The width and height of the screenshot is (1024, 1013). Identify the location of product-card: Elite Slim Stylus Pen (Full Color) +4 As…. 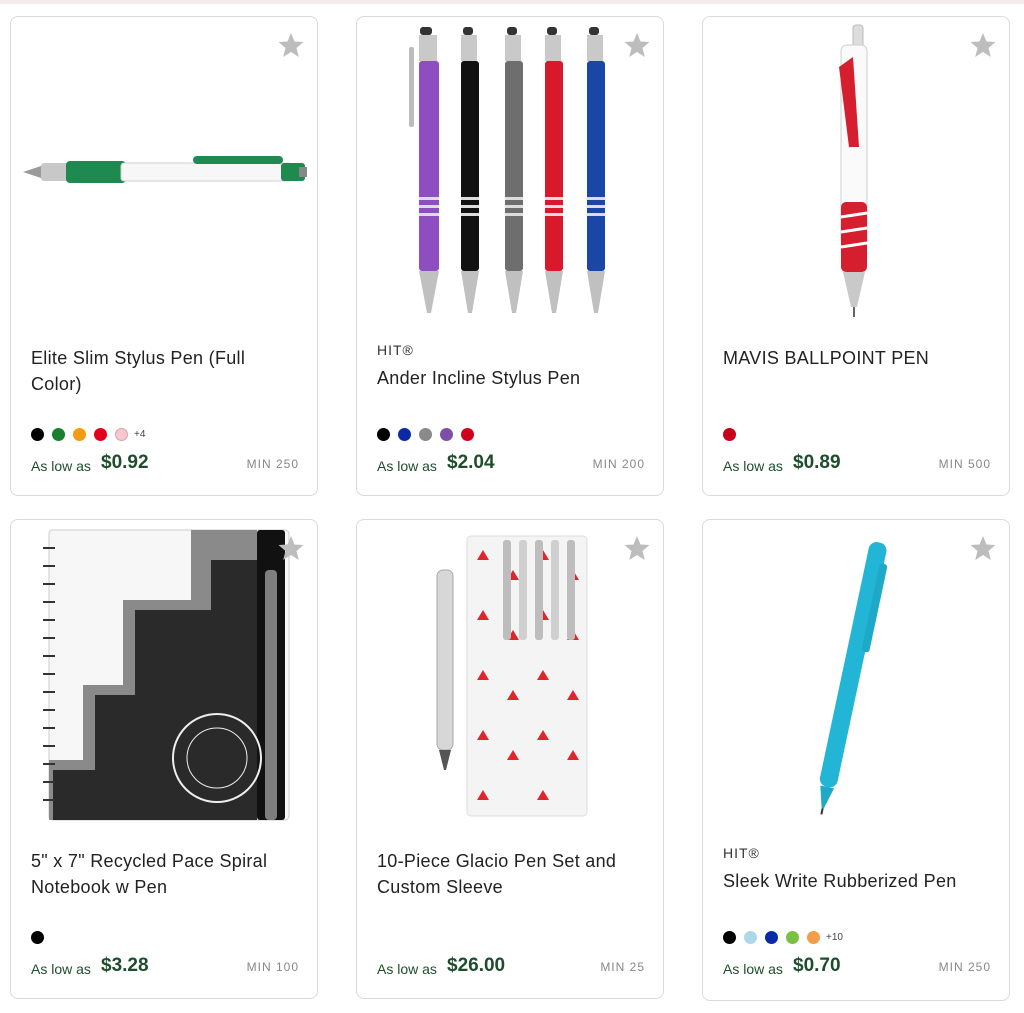
(164, 256).